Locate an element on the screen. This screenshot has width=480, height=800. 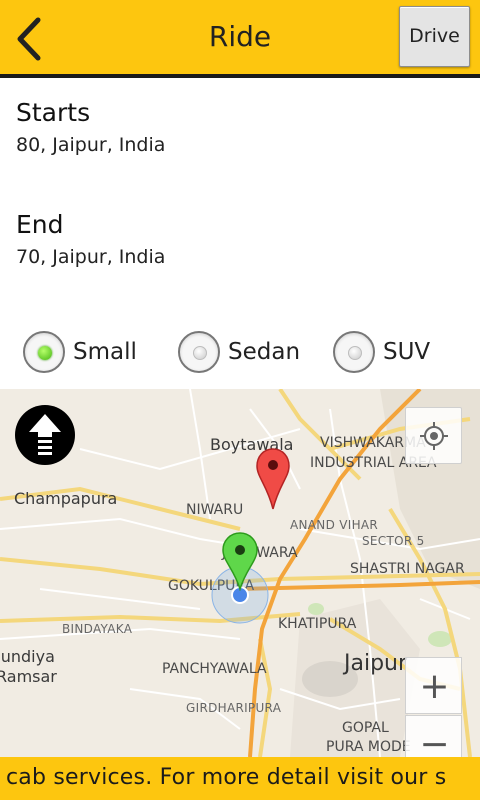
crosshair-icon is located at coordinates (434, 436).